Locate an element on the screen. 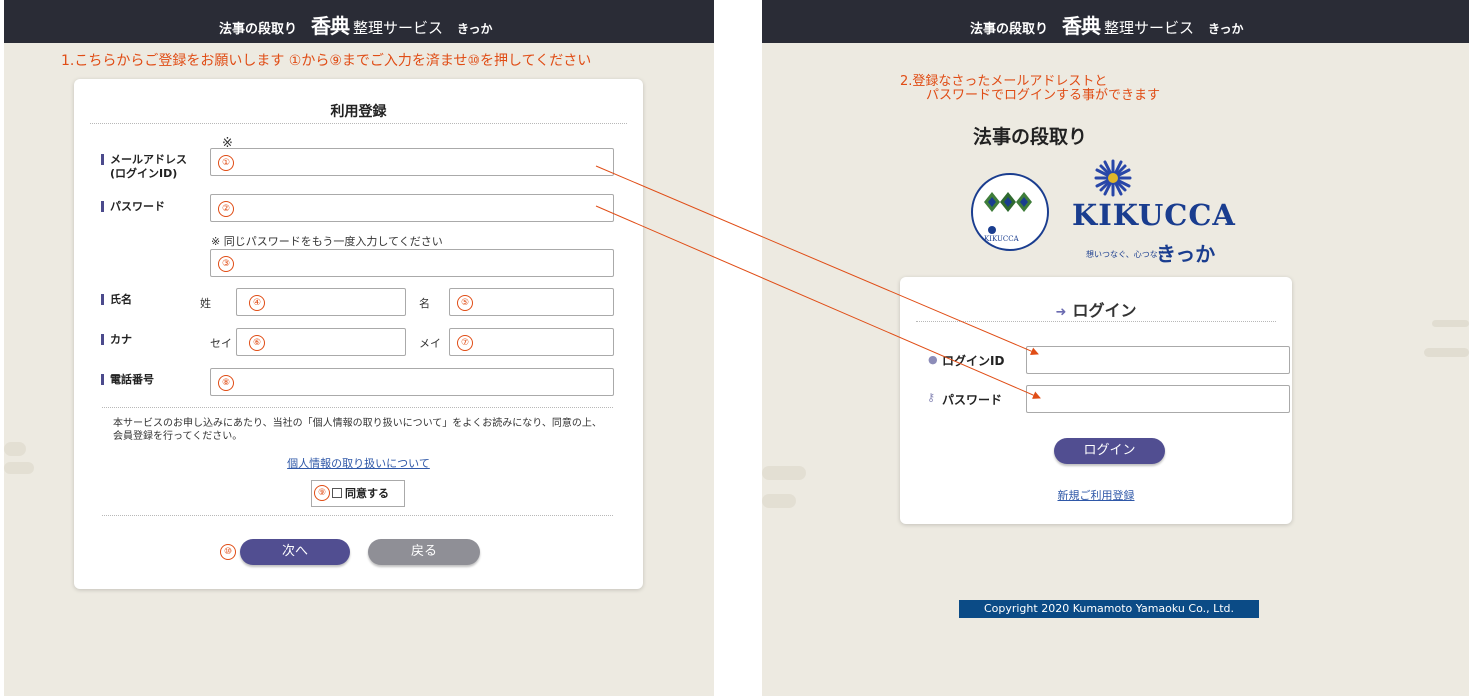 This screenshot has height=696, width=1469. marker-1: ① is located at coordinates (226, 163).